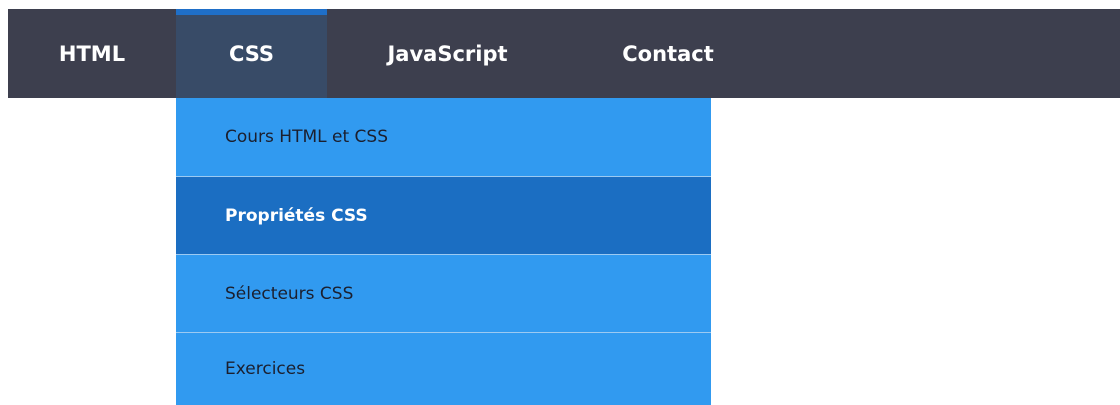  I want to click on nav-item-label: HTML, so click(92, 53).